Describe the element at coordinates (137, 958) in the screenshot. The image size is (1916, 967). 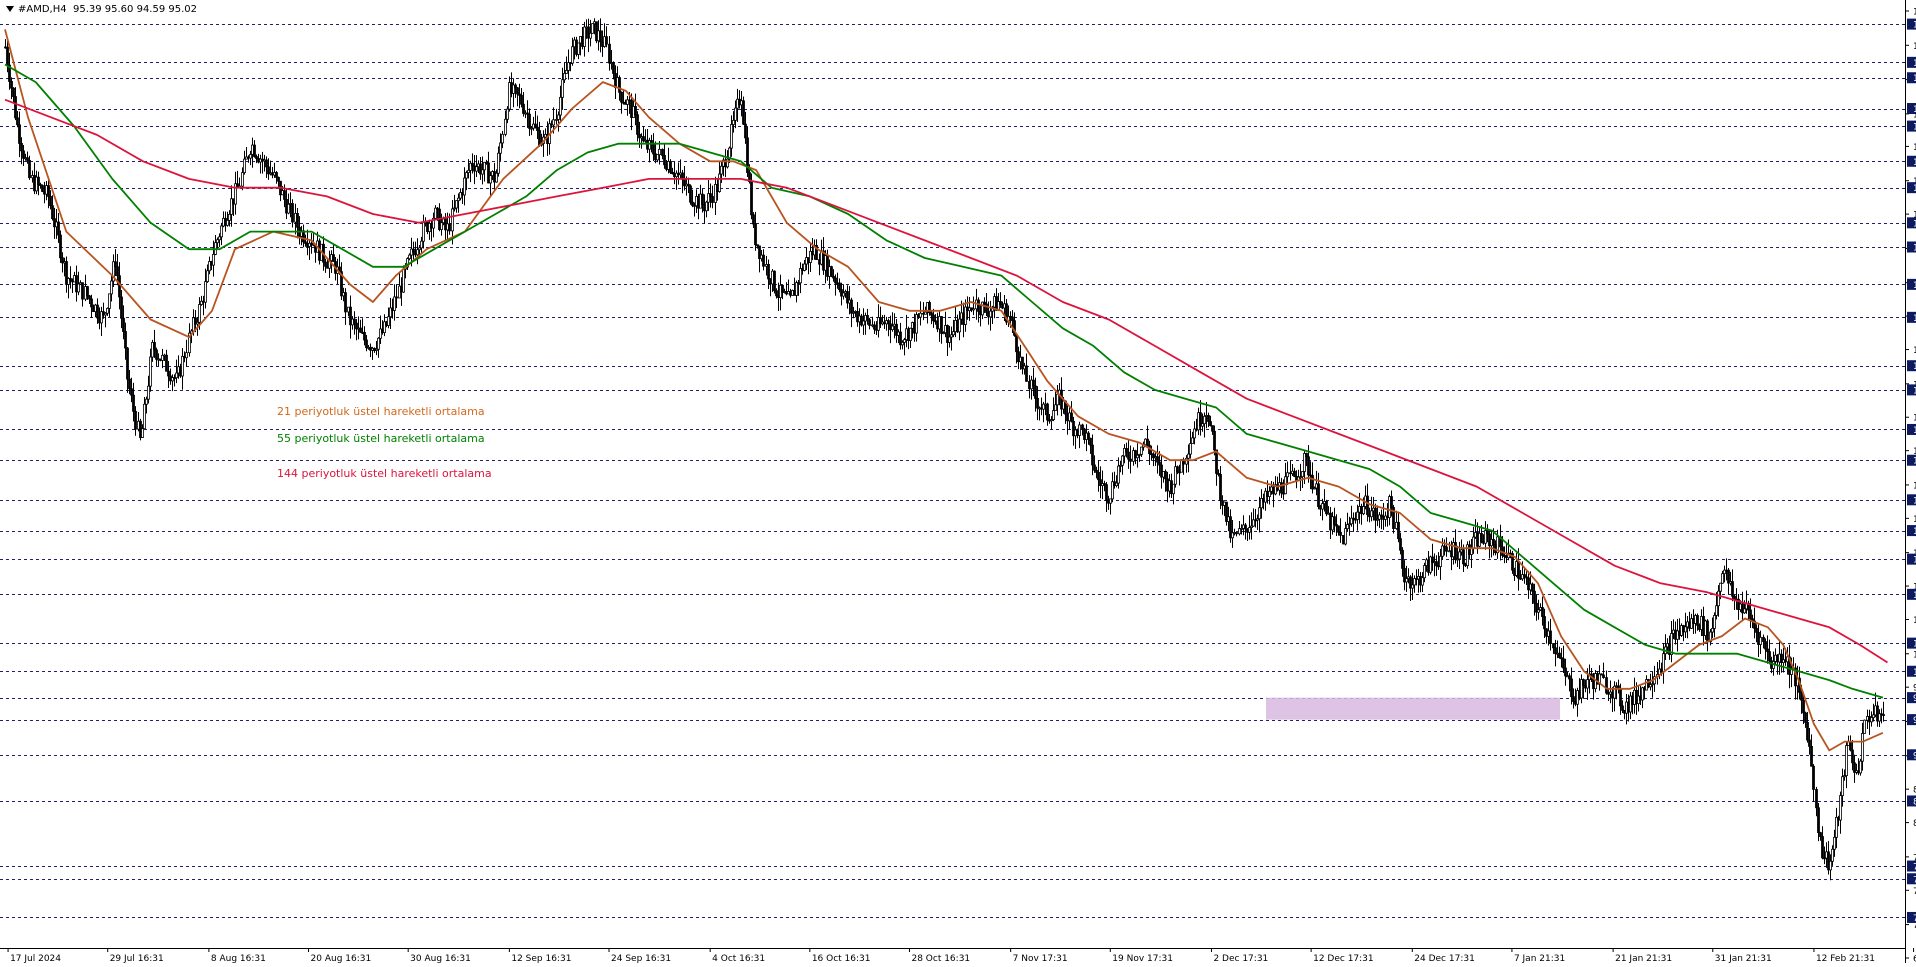
I see `x-tick-label: 29 Jul 16:31` at that location.